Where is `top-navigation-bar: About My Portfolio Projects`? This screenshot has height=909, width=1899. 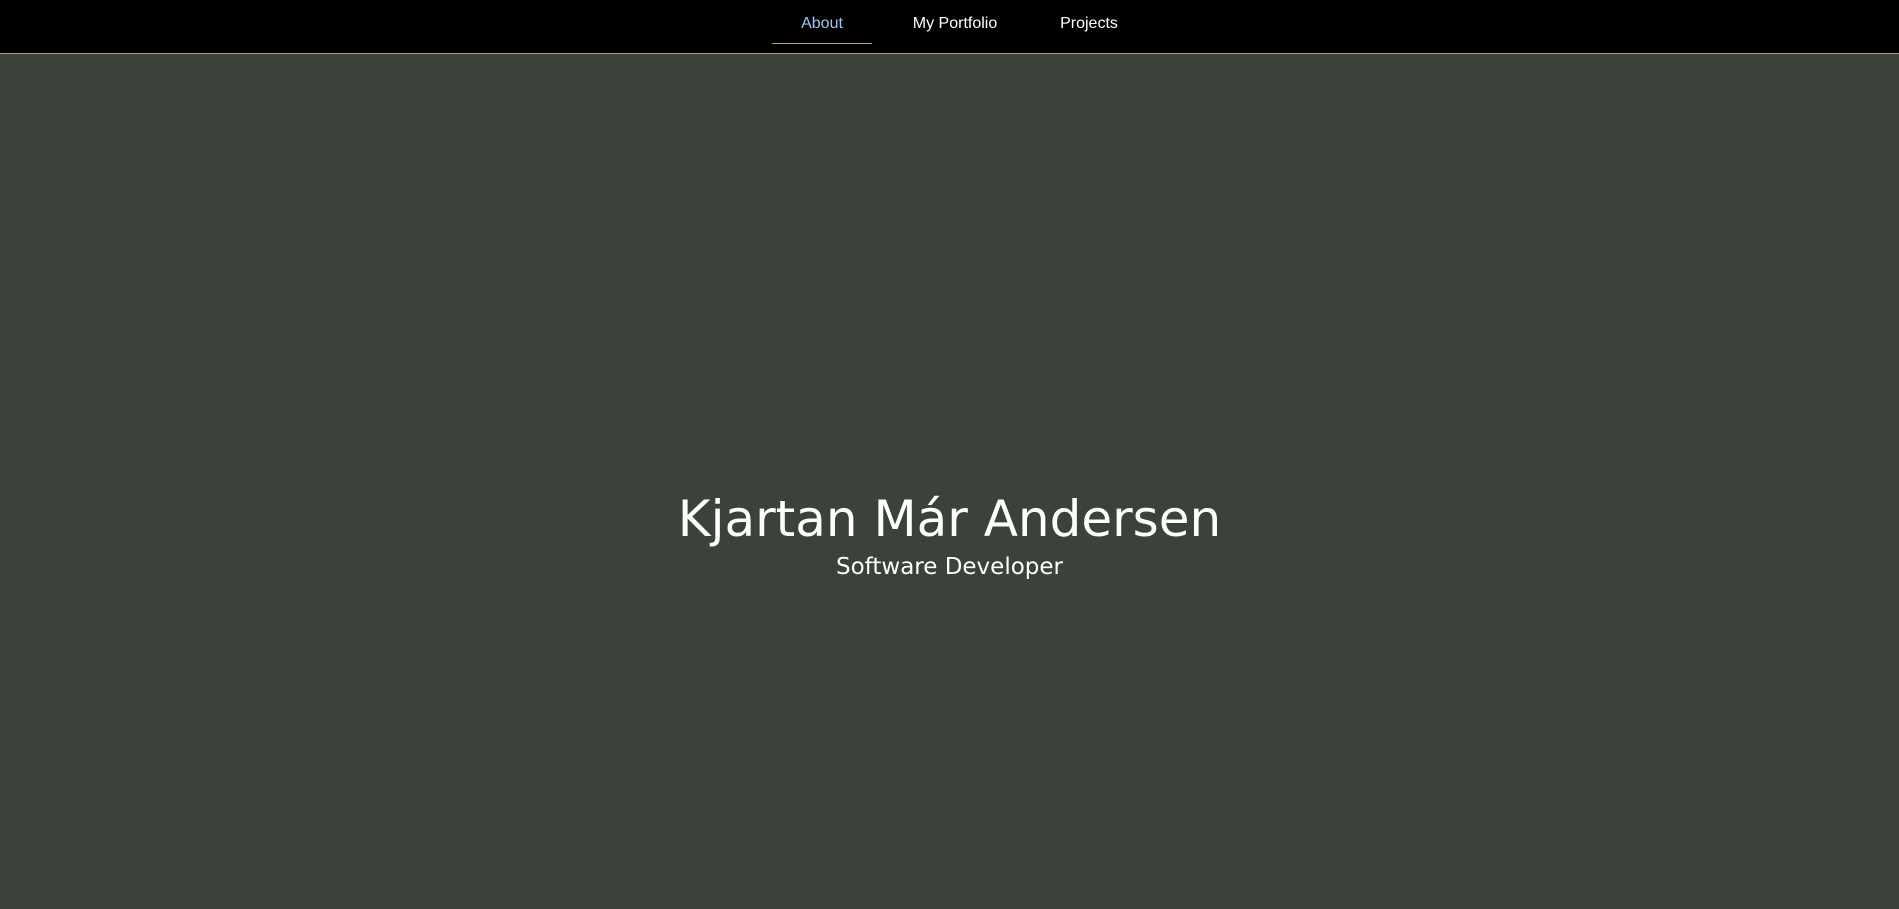 top-navigation-bar: About My Portfolio Projects is located at coordinates (949, 27).